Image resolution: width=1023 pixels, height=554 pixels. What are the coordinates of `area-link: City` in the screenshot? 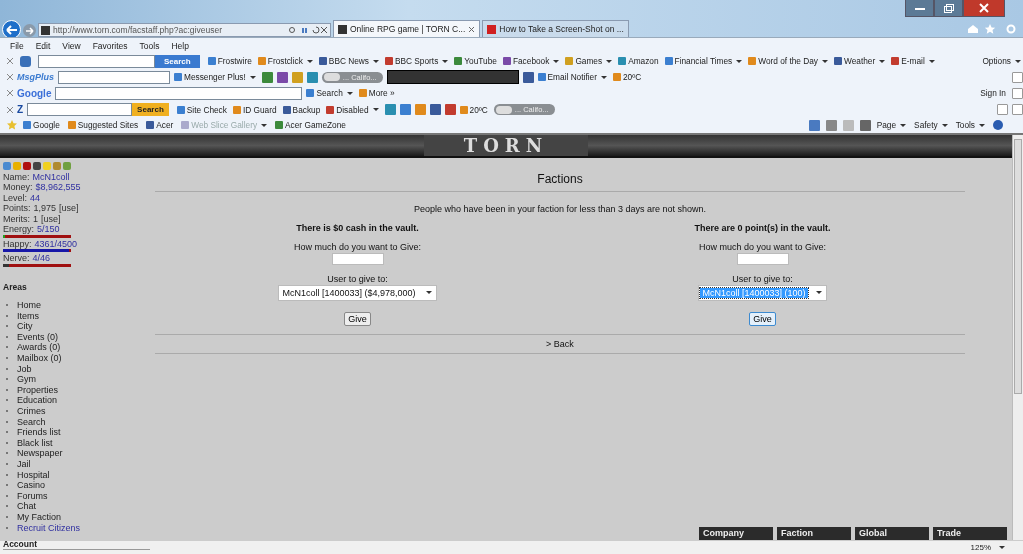 It's located at (25, 326).